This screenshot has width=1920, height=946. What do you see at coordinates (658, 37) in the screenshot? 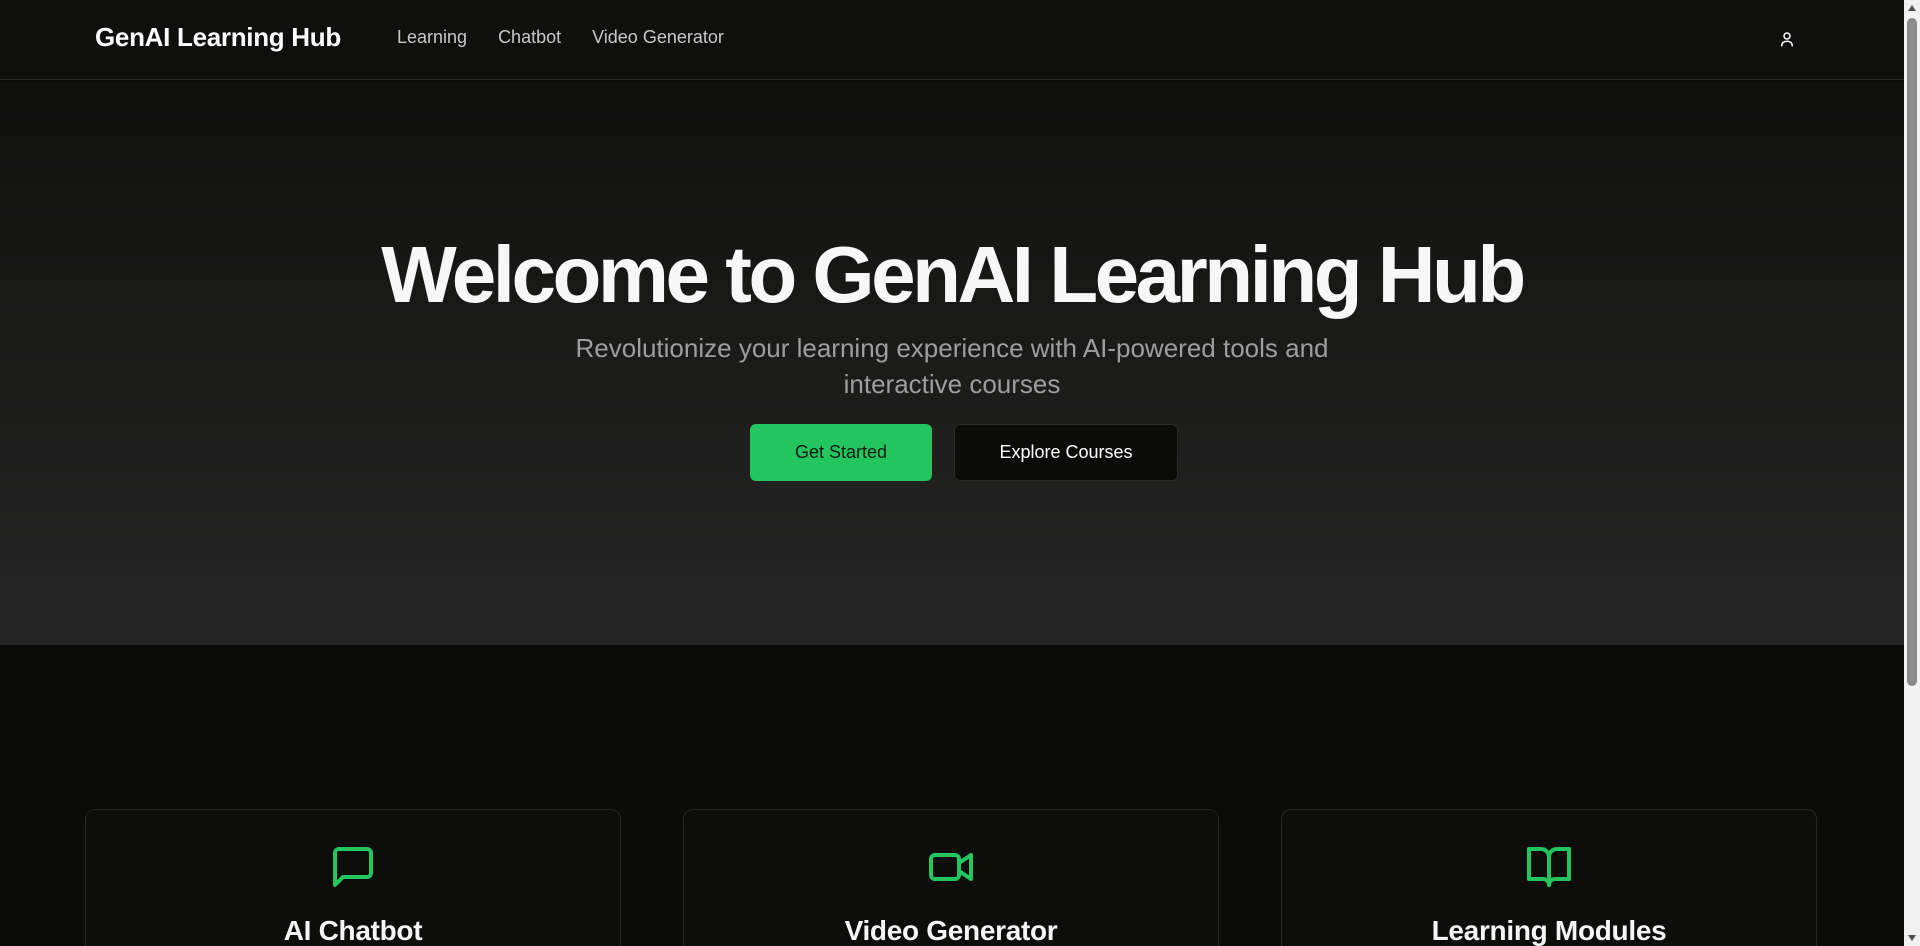
I see `nav-link-video-generator: Video Generator` at bounding box center [658, 37].